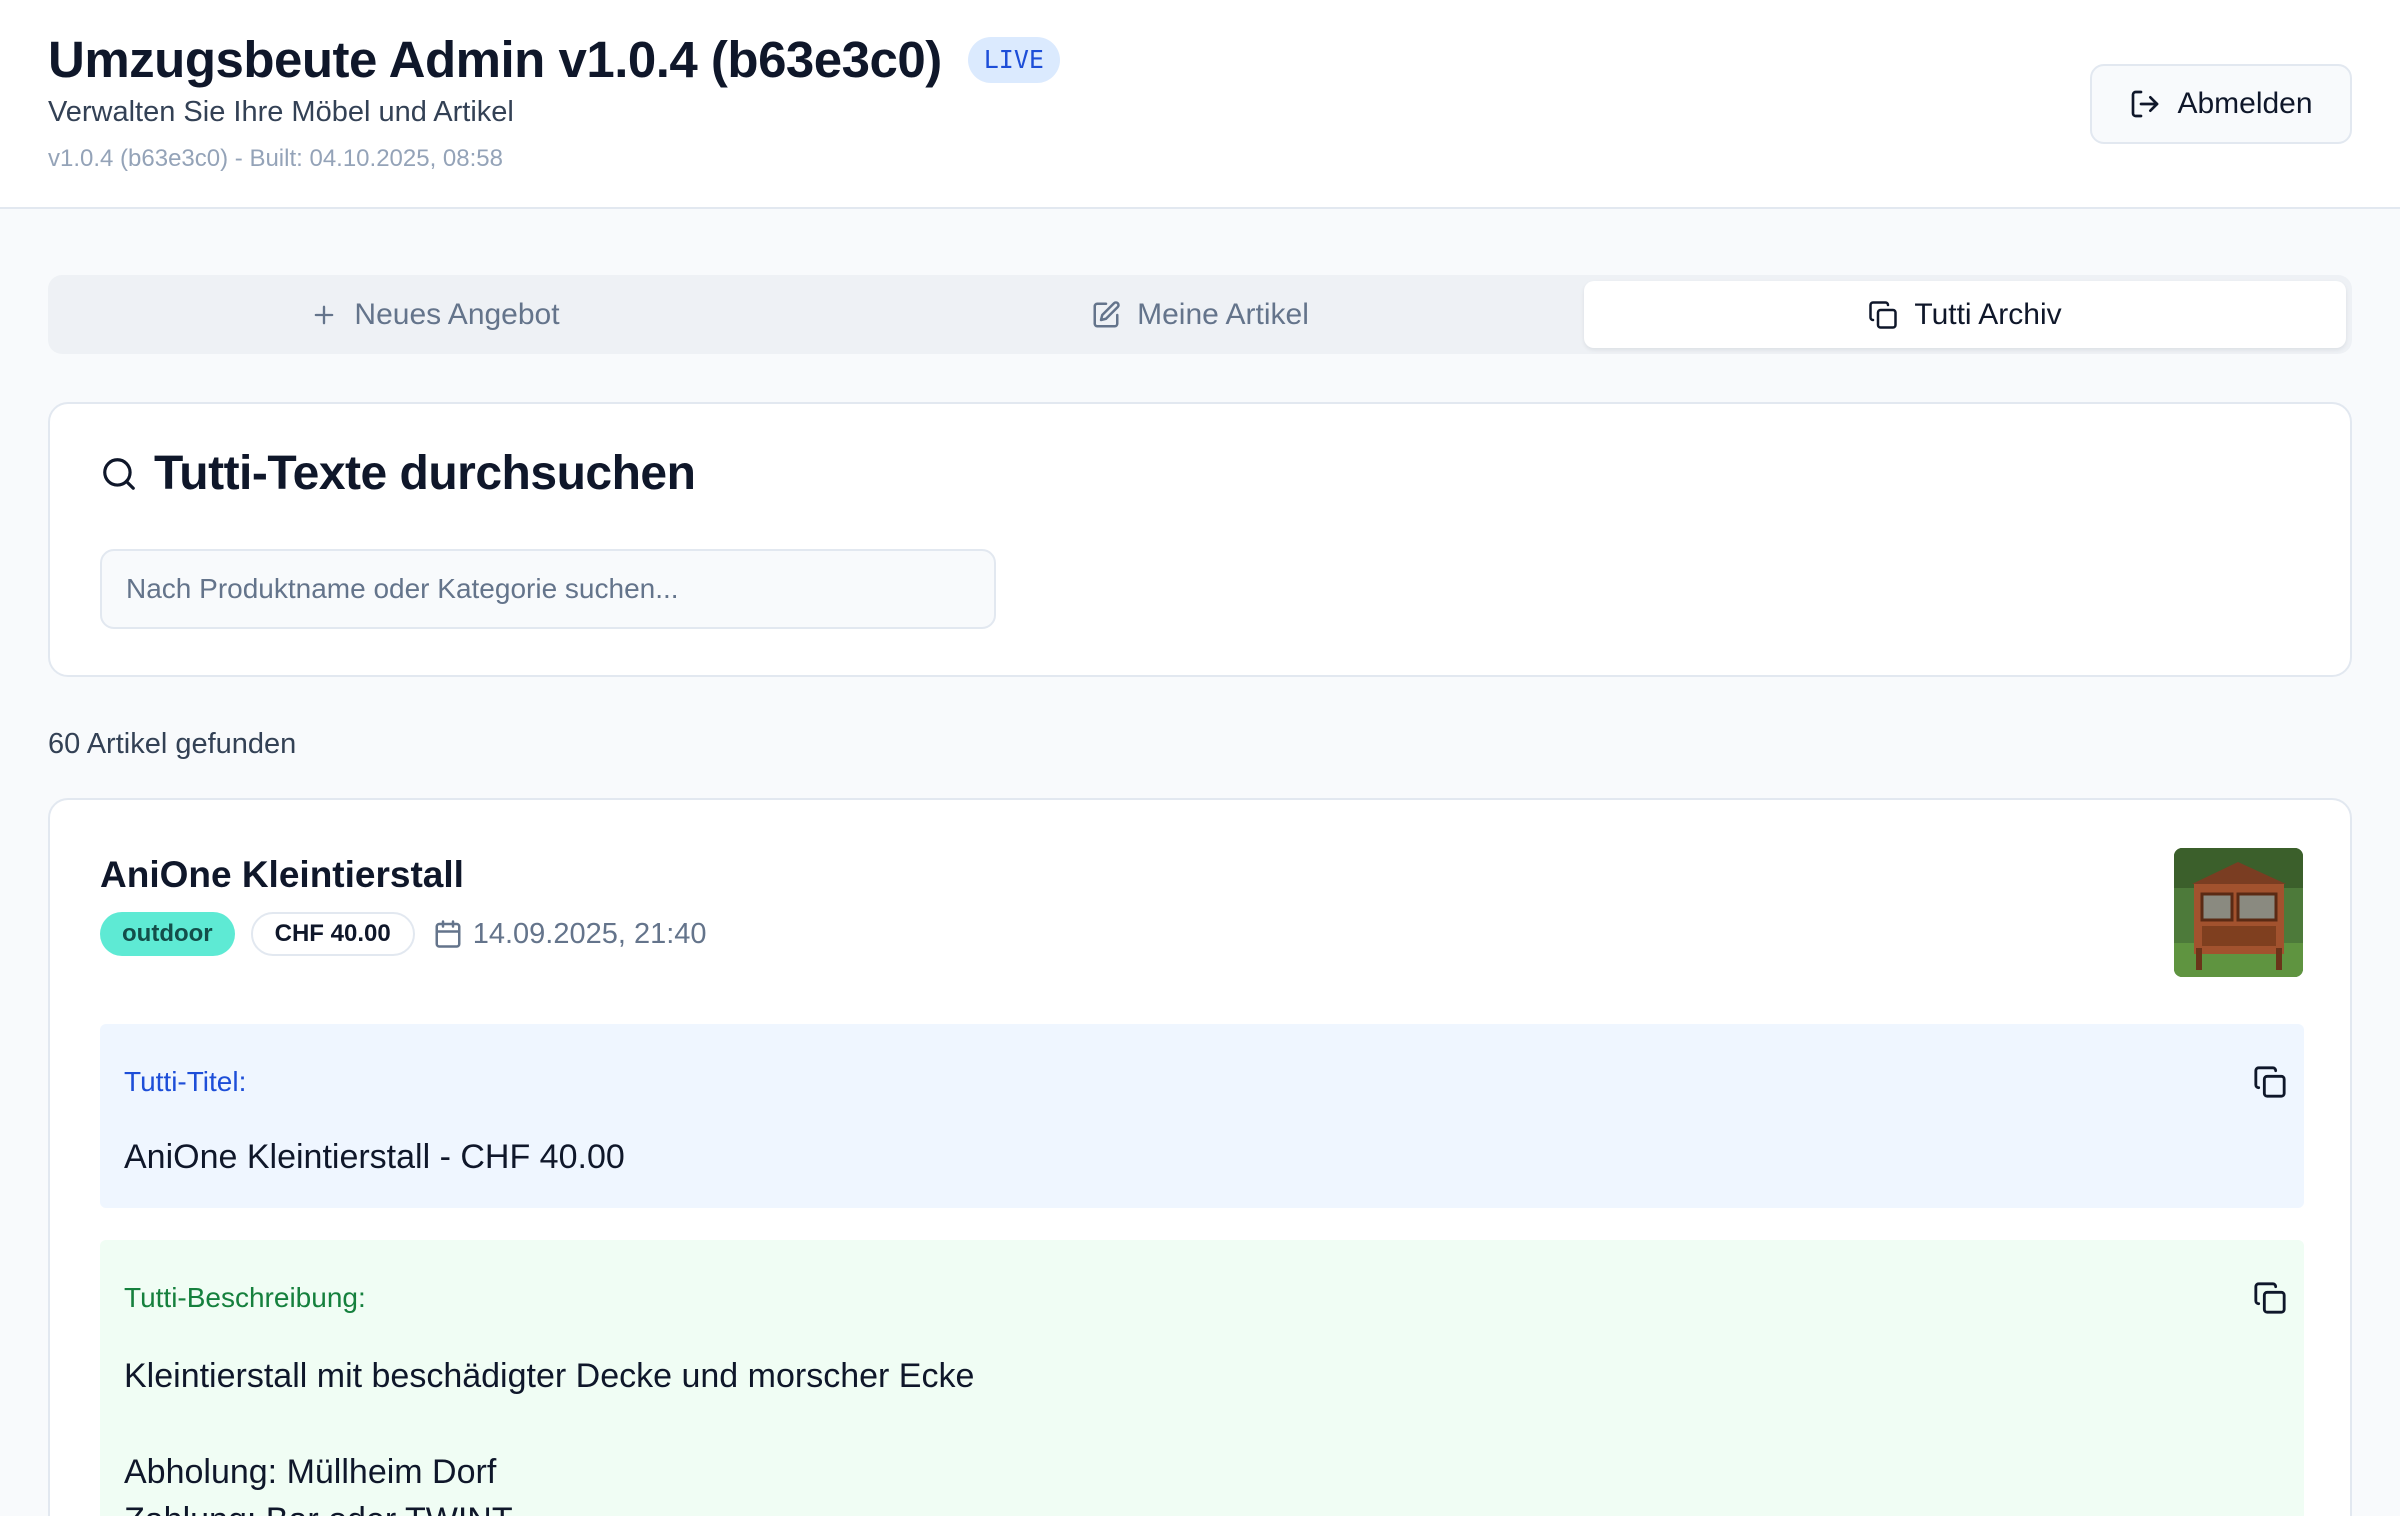 The height and width of the screenshot is (1516, 2400). I want to click on search-heading: Tutti-Texte durchsuchen, so click(398, 473).